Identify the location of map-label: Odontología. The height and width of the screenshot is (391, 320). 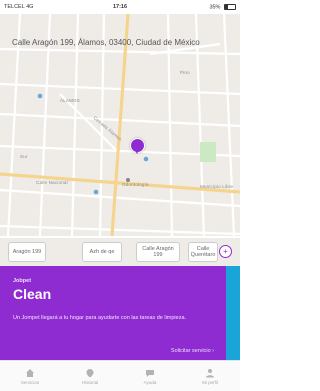
(135, 184).